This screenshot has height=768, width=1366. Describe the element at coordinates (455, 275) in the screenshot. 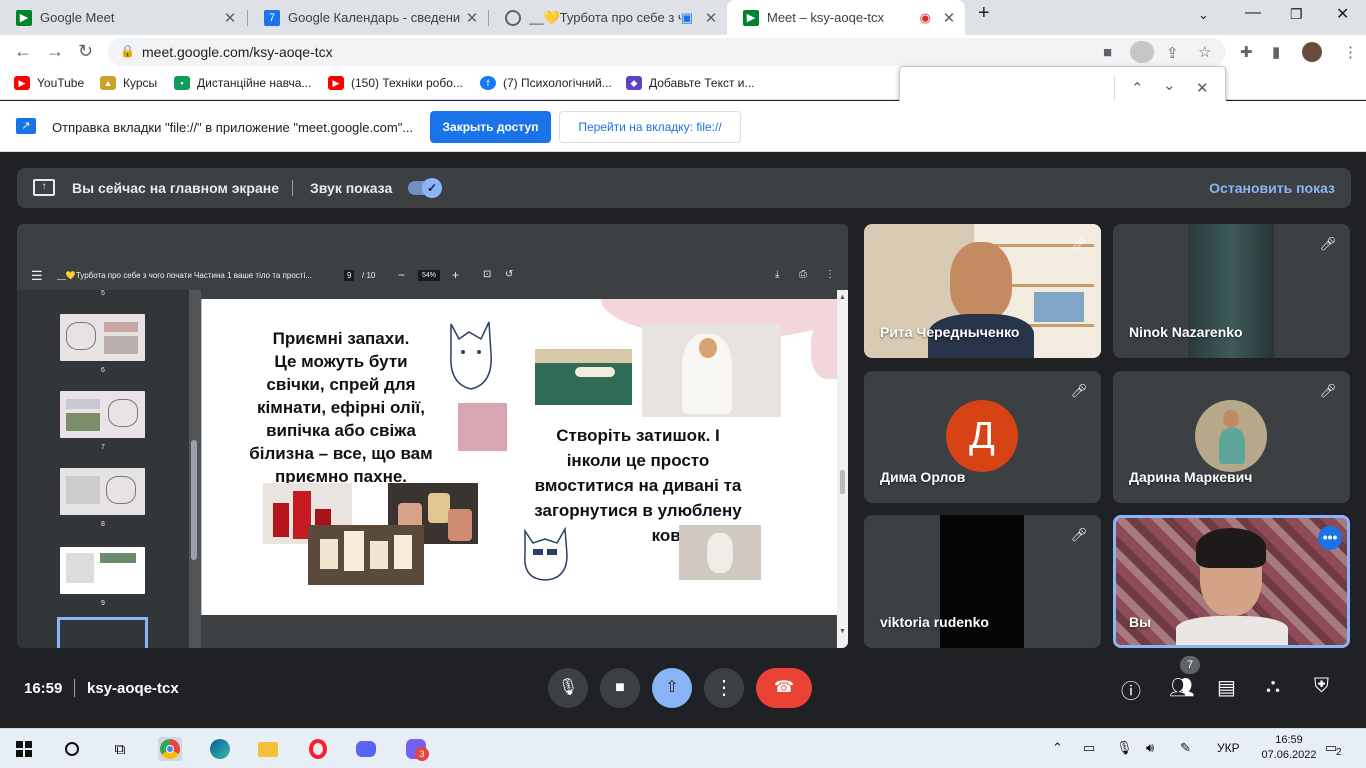

I see `zoom-in-icon: +` at that location.